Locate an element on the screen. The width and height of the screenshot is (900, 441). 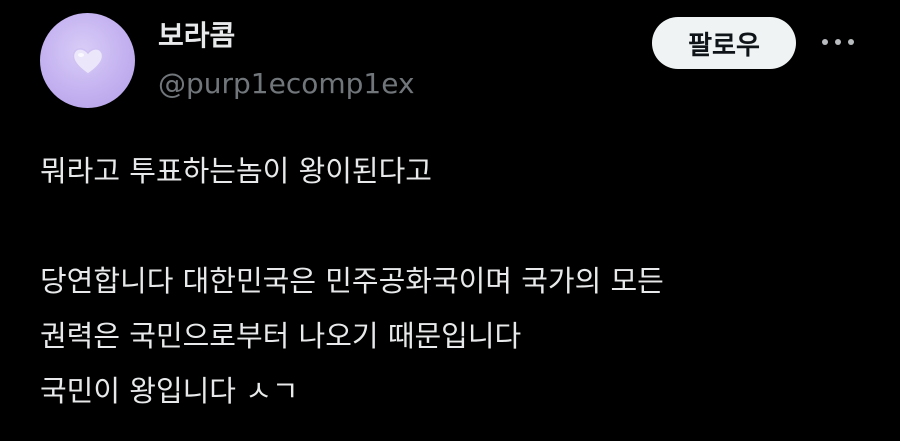
more-button is located at coordinates (838, 42).